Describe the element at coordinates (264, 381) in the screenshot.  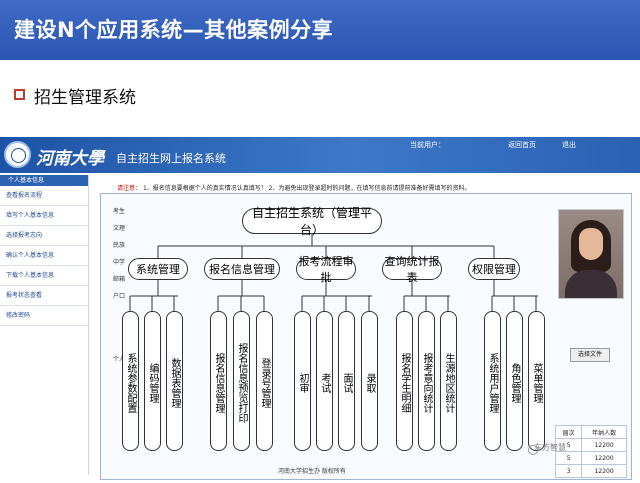
I see `leaf-node: 登录号管理` at that location.